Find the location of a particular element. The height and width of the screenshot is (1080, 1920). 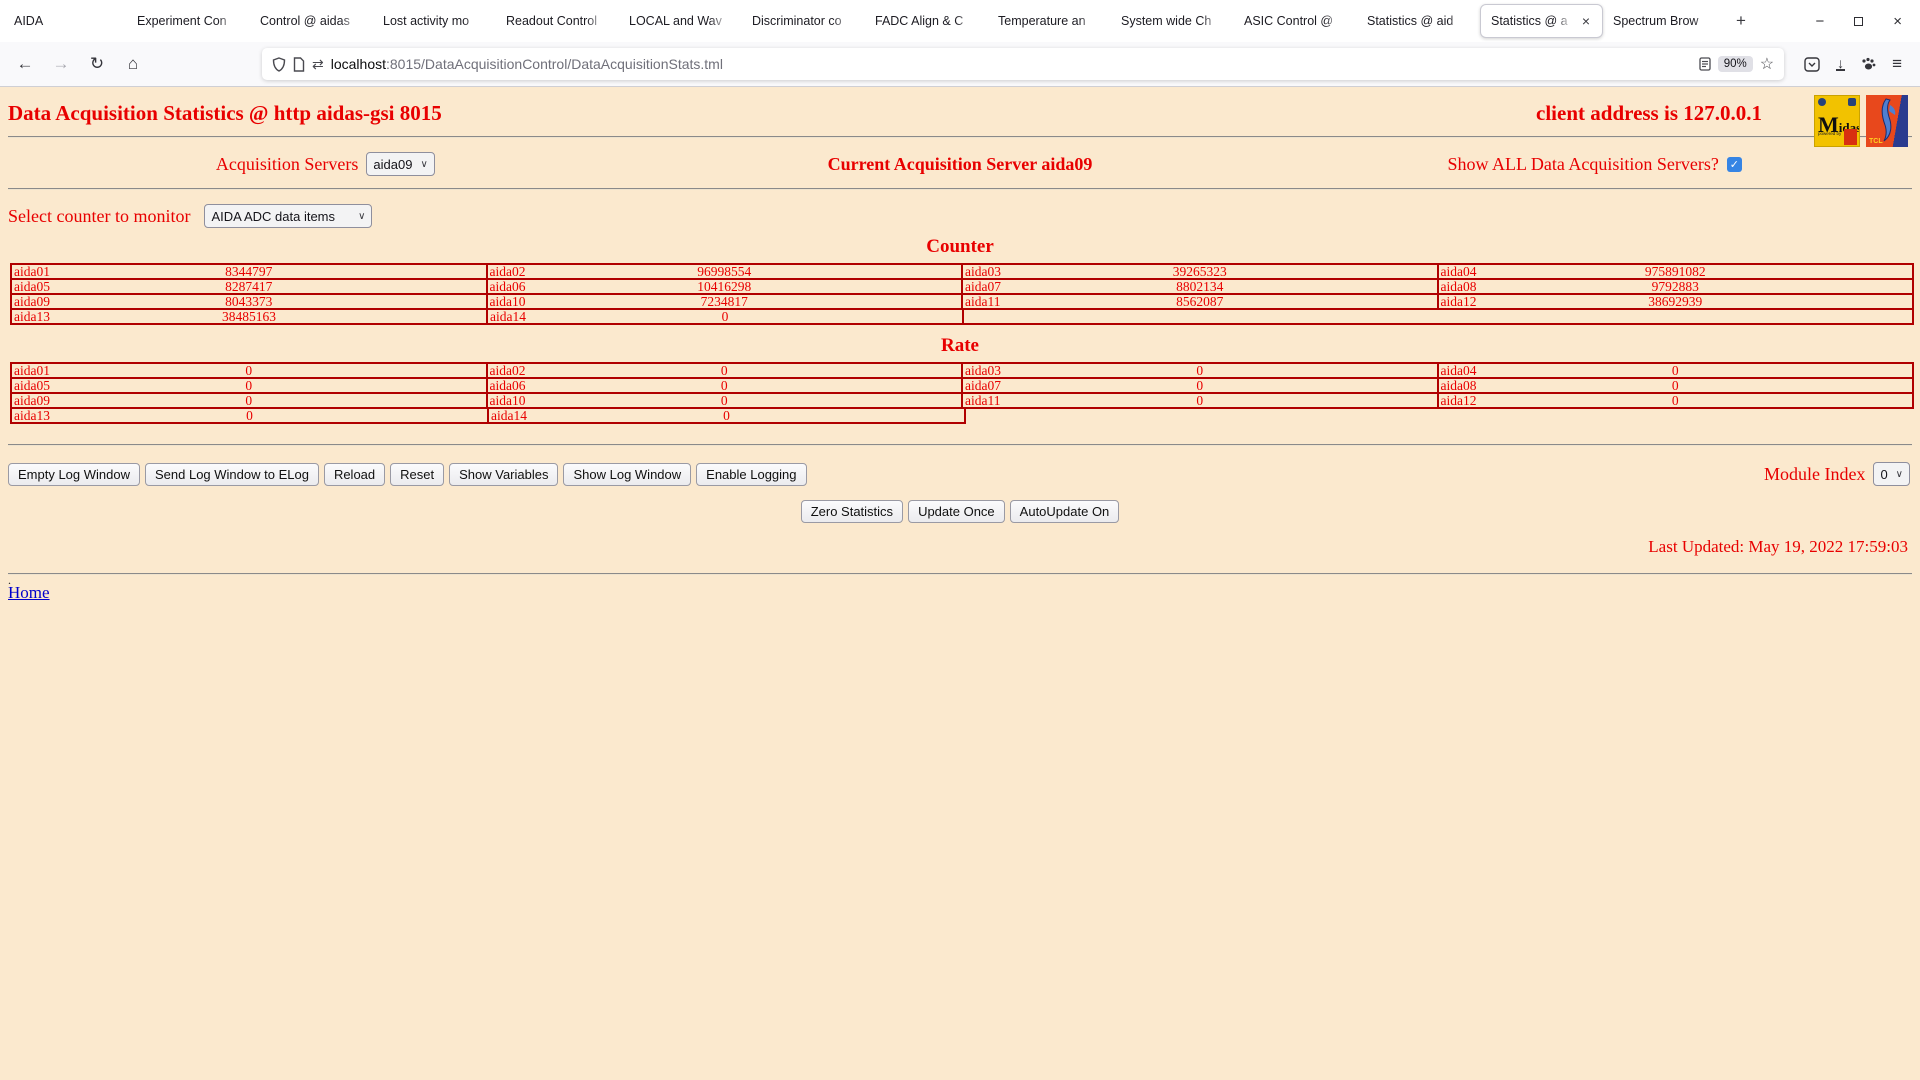

channel-value: 39265323 is located at coordinates (1199, 271).